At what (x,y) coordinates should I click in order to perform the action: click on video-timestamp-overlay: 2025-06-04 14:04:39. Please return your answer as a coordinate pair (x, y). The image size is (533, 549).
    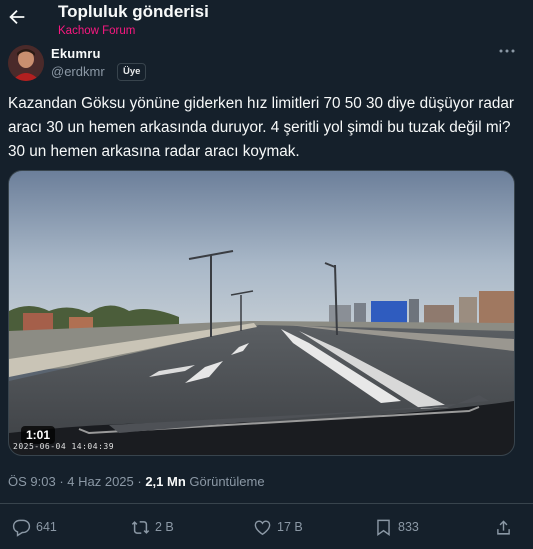
    Looking at the image, I should click on (64, 446).